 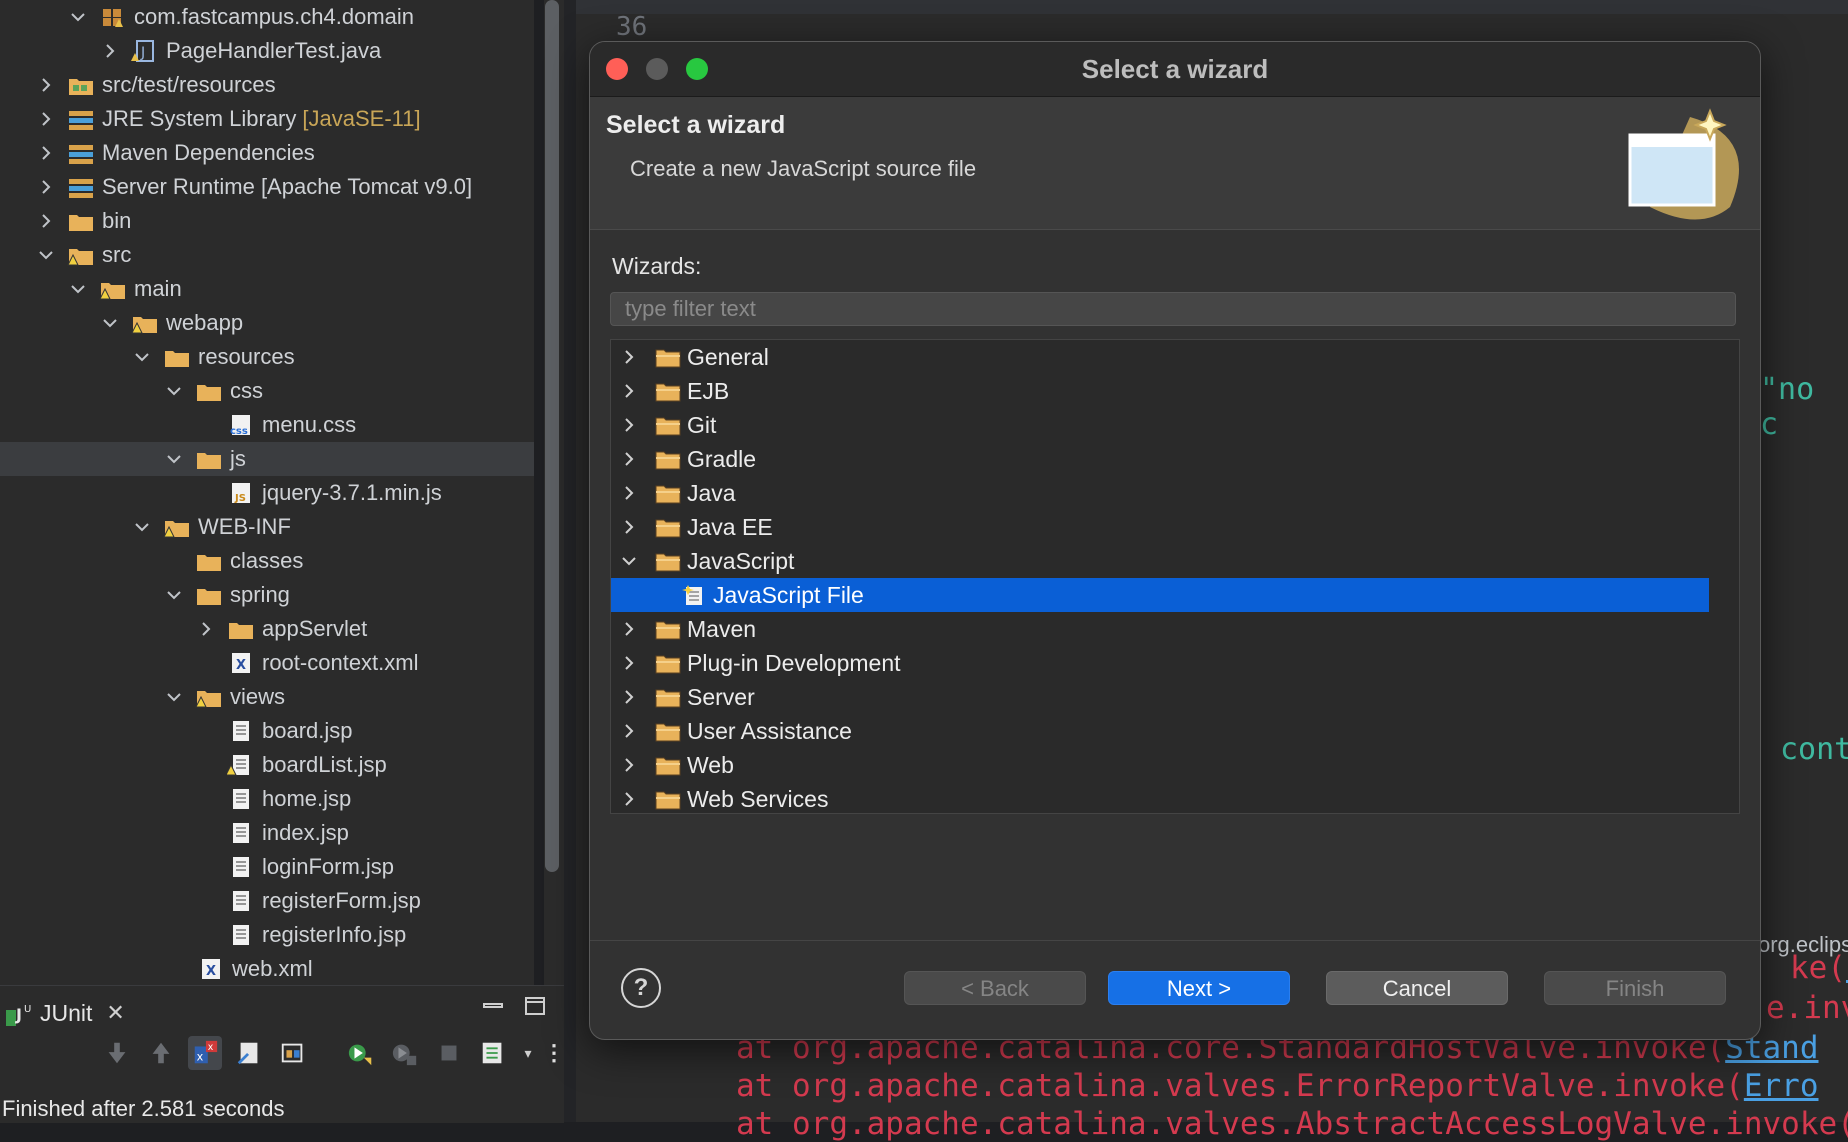 I want to click on tree-item-folder: webapp, so click(x=267, y=323).